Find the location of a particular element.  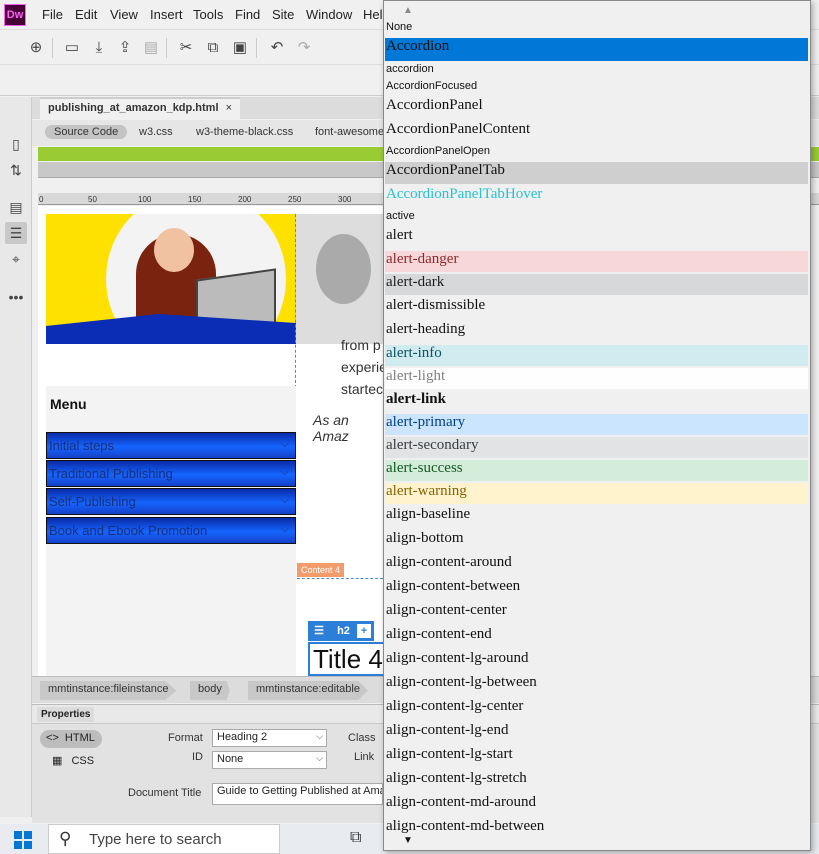

class-option-align-baseline: align-baseline is located at coordinates (596, 517).